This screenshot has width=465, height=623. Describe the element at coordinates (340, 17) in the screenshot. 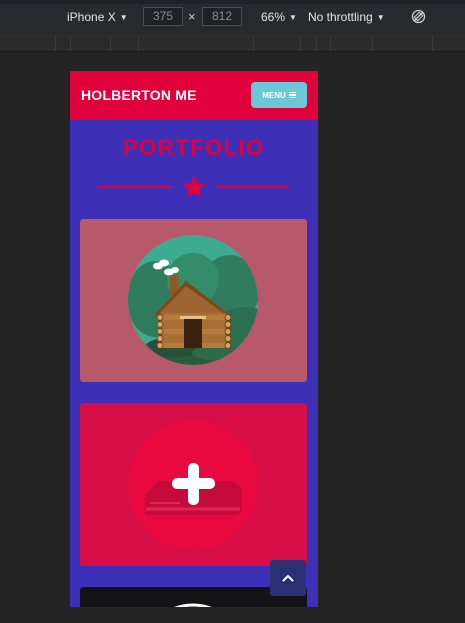

I see `throttling-value: No throttling` at that location.